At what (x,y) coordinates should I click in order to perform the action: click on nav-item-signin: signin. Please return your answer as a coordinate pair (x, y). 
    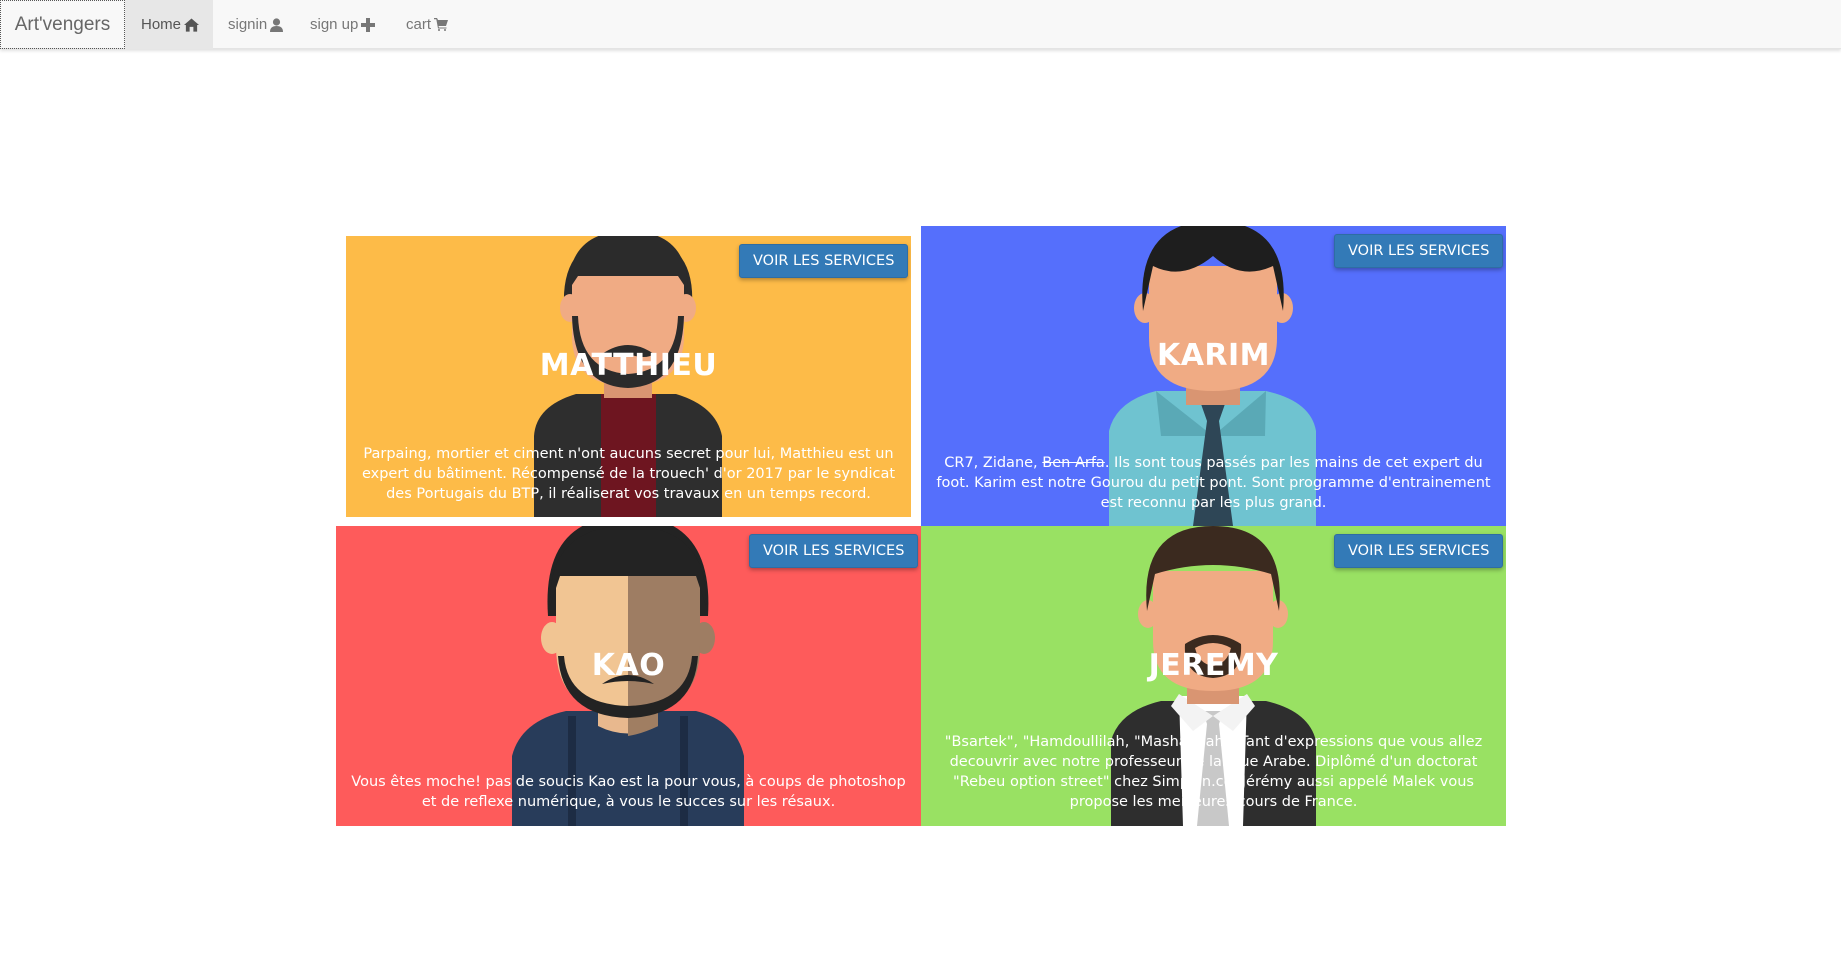
    Looking at the image, I should click on (254, 24).